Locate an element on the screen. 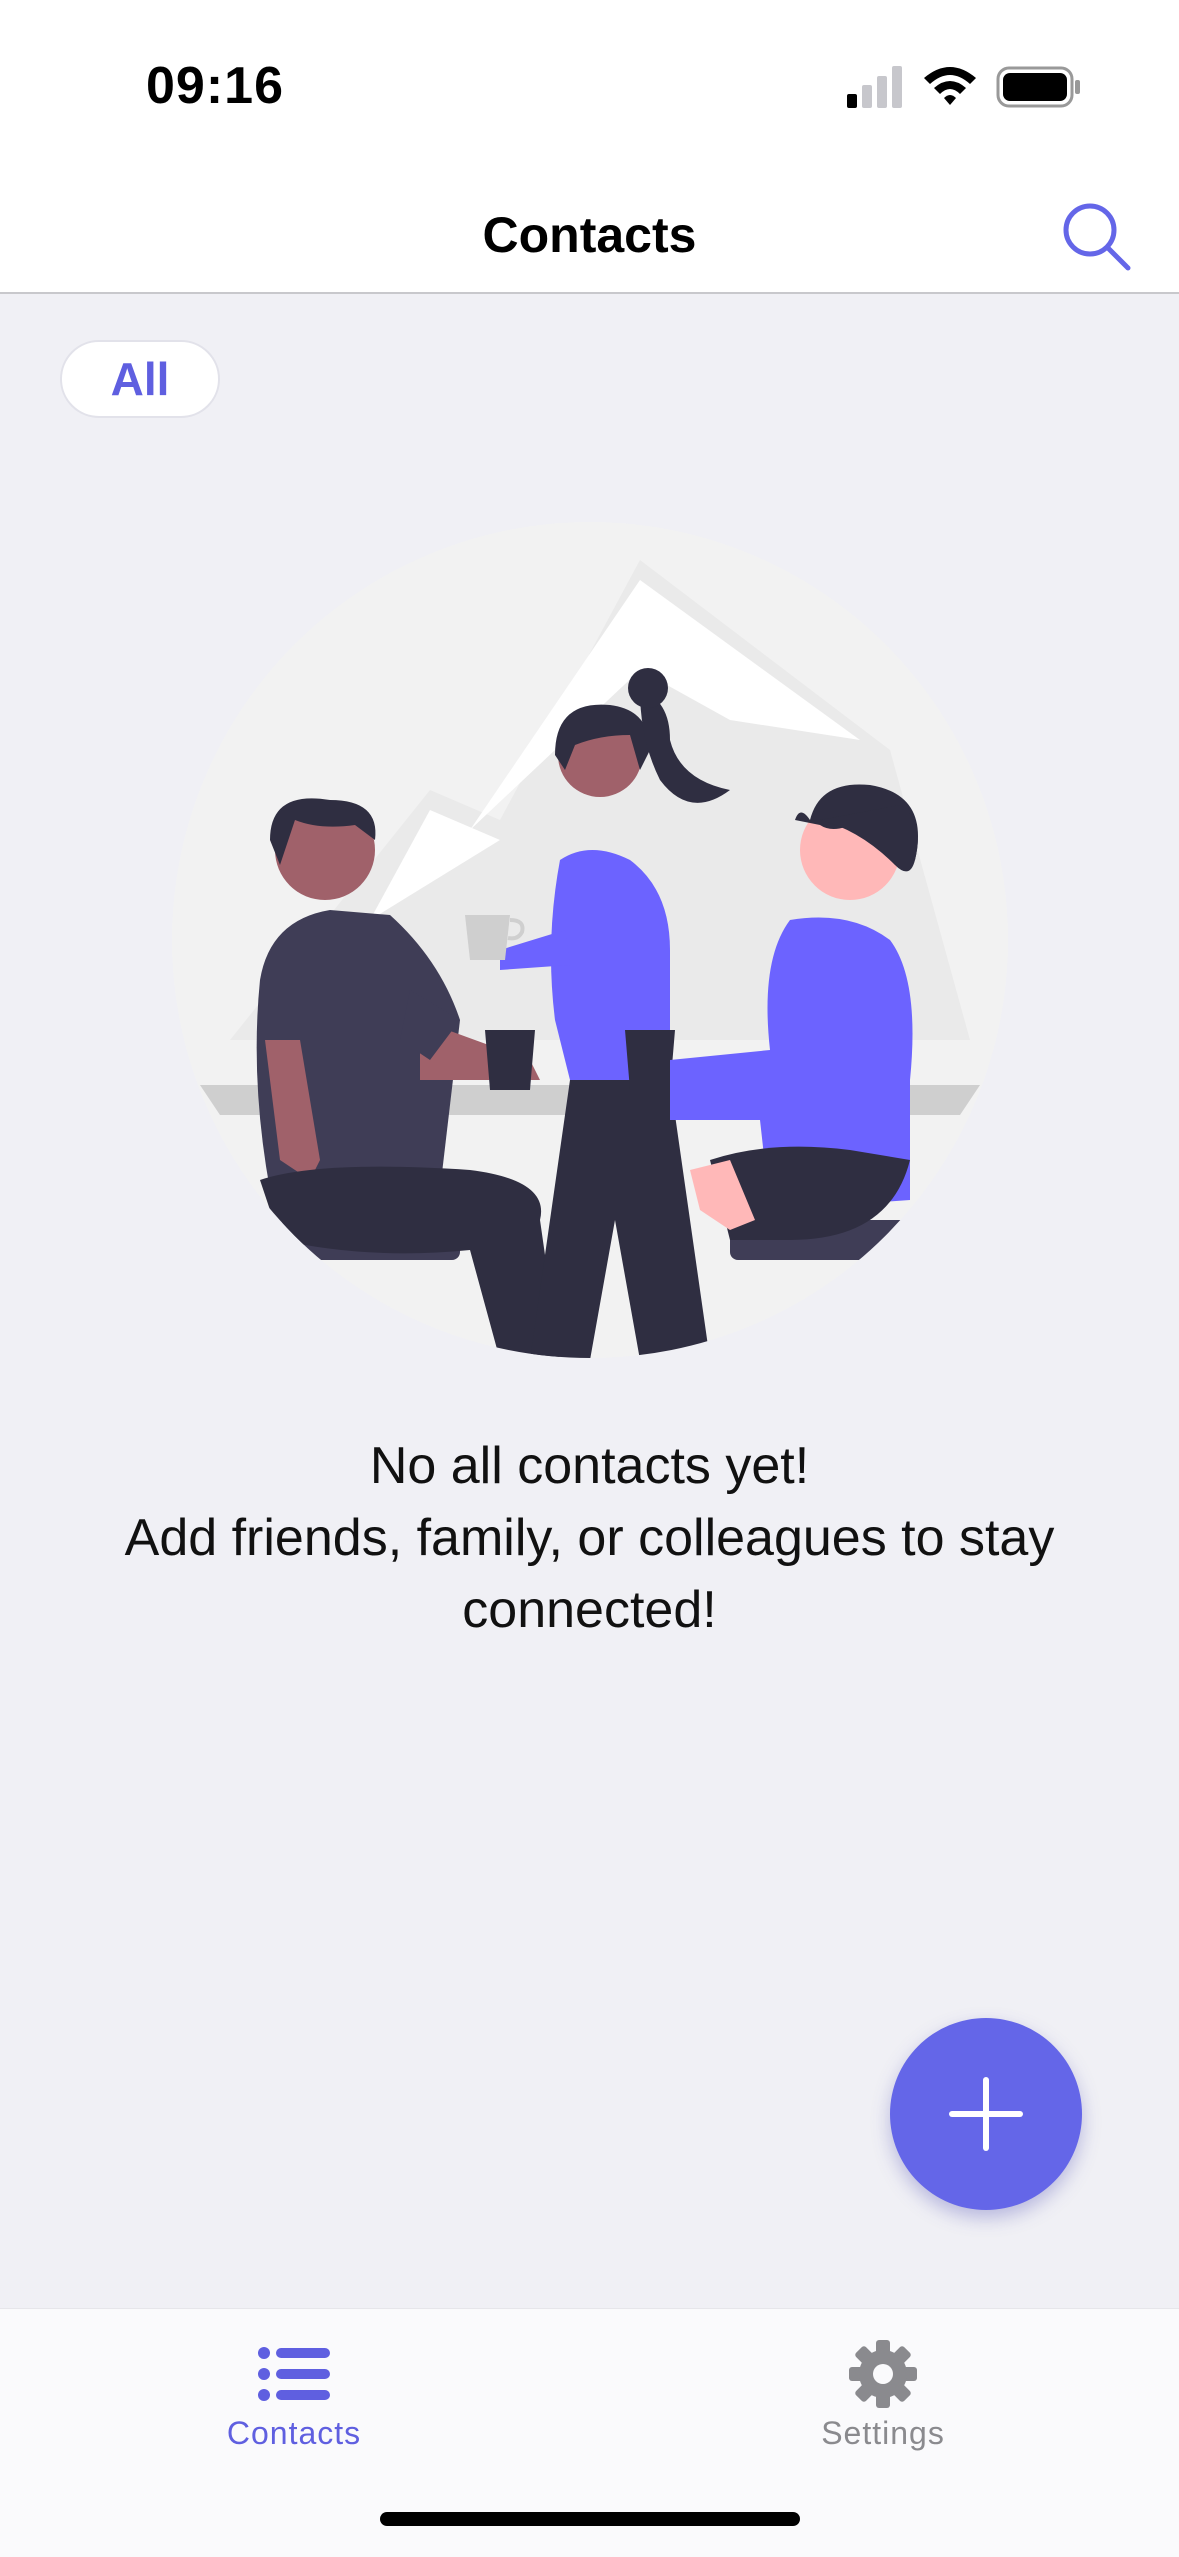 This screenshot has width=1179, height=2557. home-indicator is located at coordinates (590, 2519).